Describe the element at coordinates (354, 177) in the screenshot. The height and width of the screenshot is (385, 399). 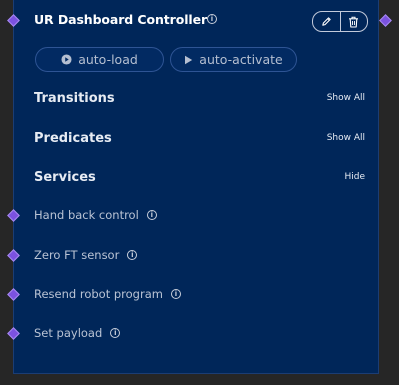
I see `services-hide-link: Hide` at that location.